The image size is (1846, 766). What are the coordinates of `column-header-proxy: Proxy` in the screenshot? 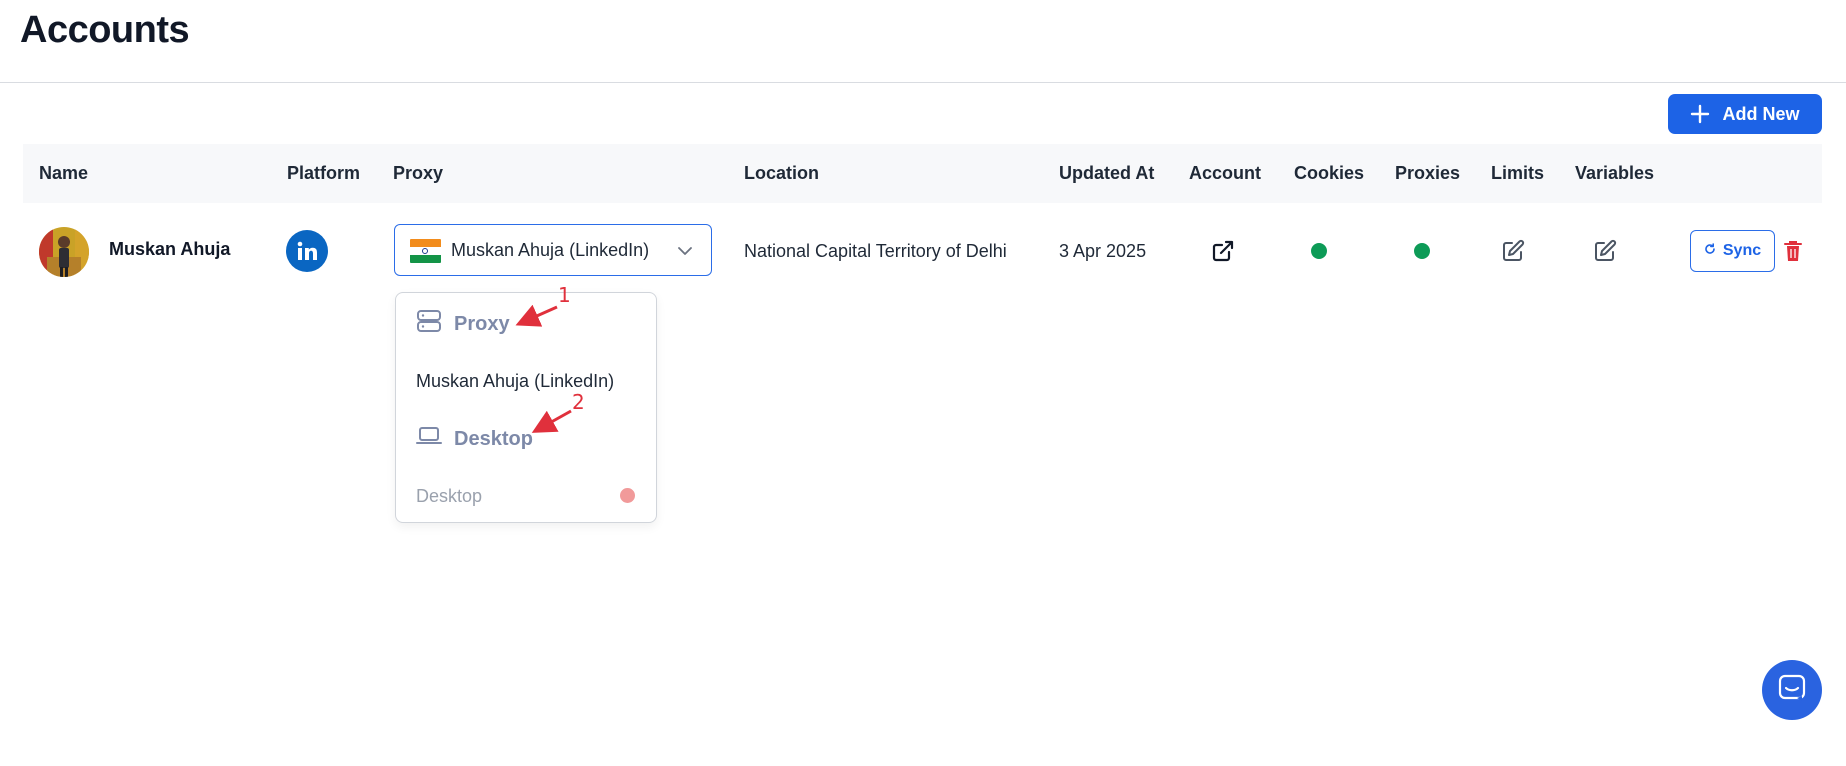 It's located at (418, 173).